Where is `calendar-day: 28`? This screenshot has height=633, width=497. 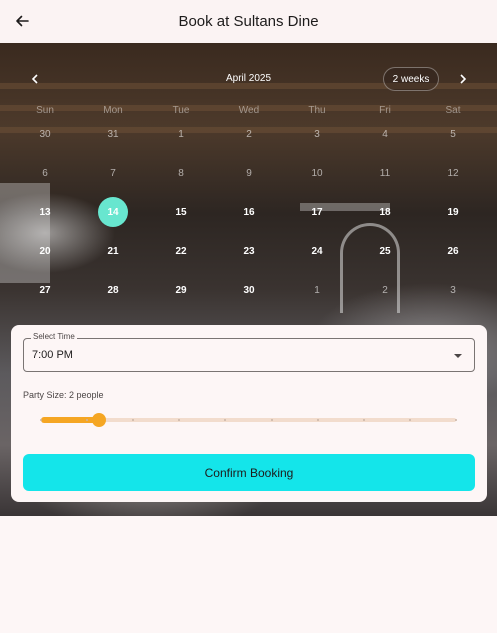 calendar-day: 28 is located at coordinates (113, 290).